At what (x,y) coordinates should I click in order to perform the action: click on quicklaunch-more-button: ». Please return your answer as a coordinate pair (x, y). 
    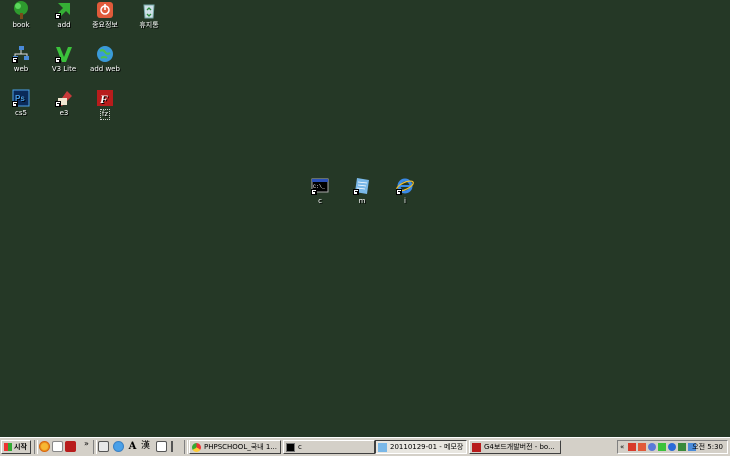
    Looking at the image, I should click on (86, 443).